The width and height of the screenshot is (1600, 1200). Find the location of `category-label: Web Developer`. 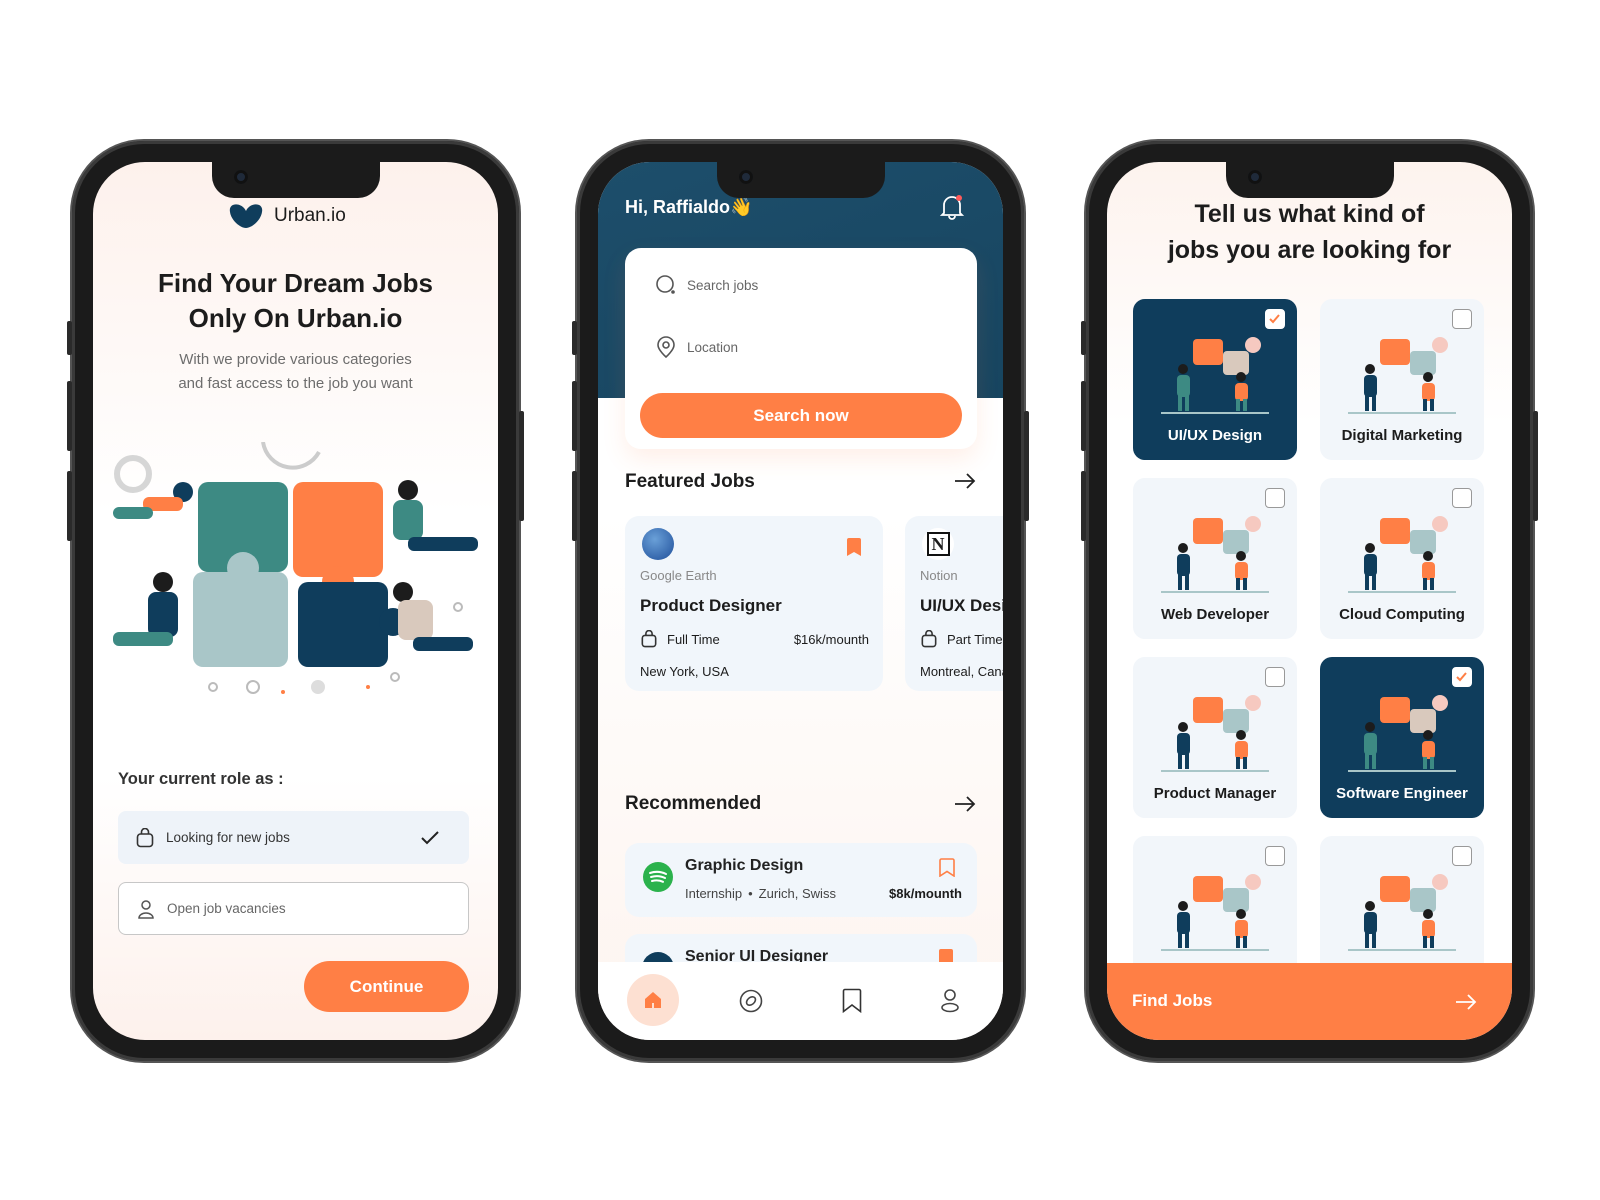

category-label: Web Developer is located at coordinates (1215, 614).